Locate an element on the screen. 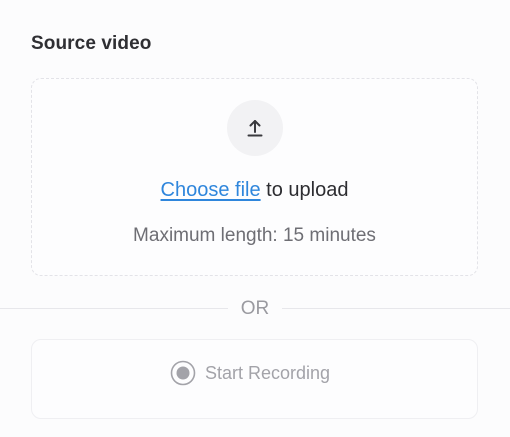  start-recording-label: Start Recording is located at coordinates (268, 372).